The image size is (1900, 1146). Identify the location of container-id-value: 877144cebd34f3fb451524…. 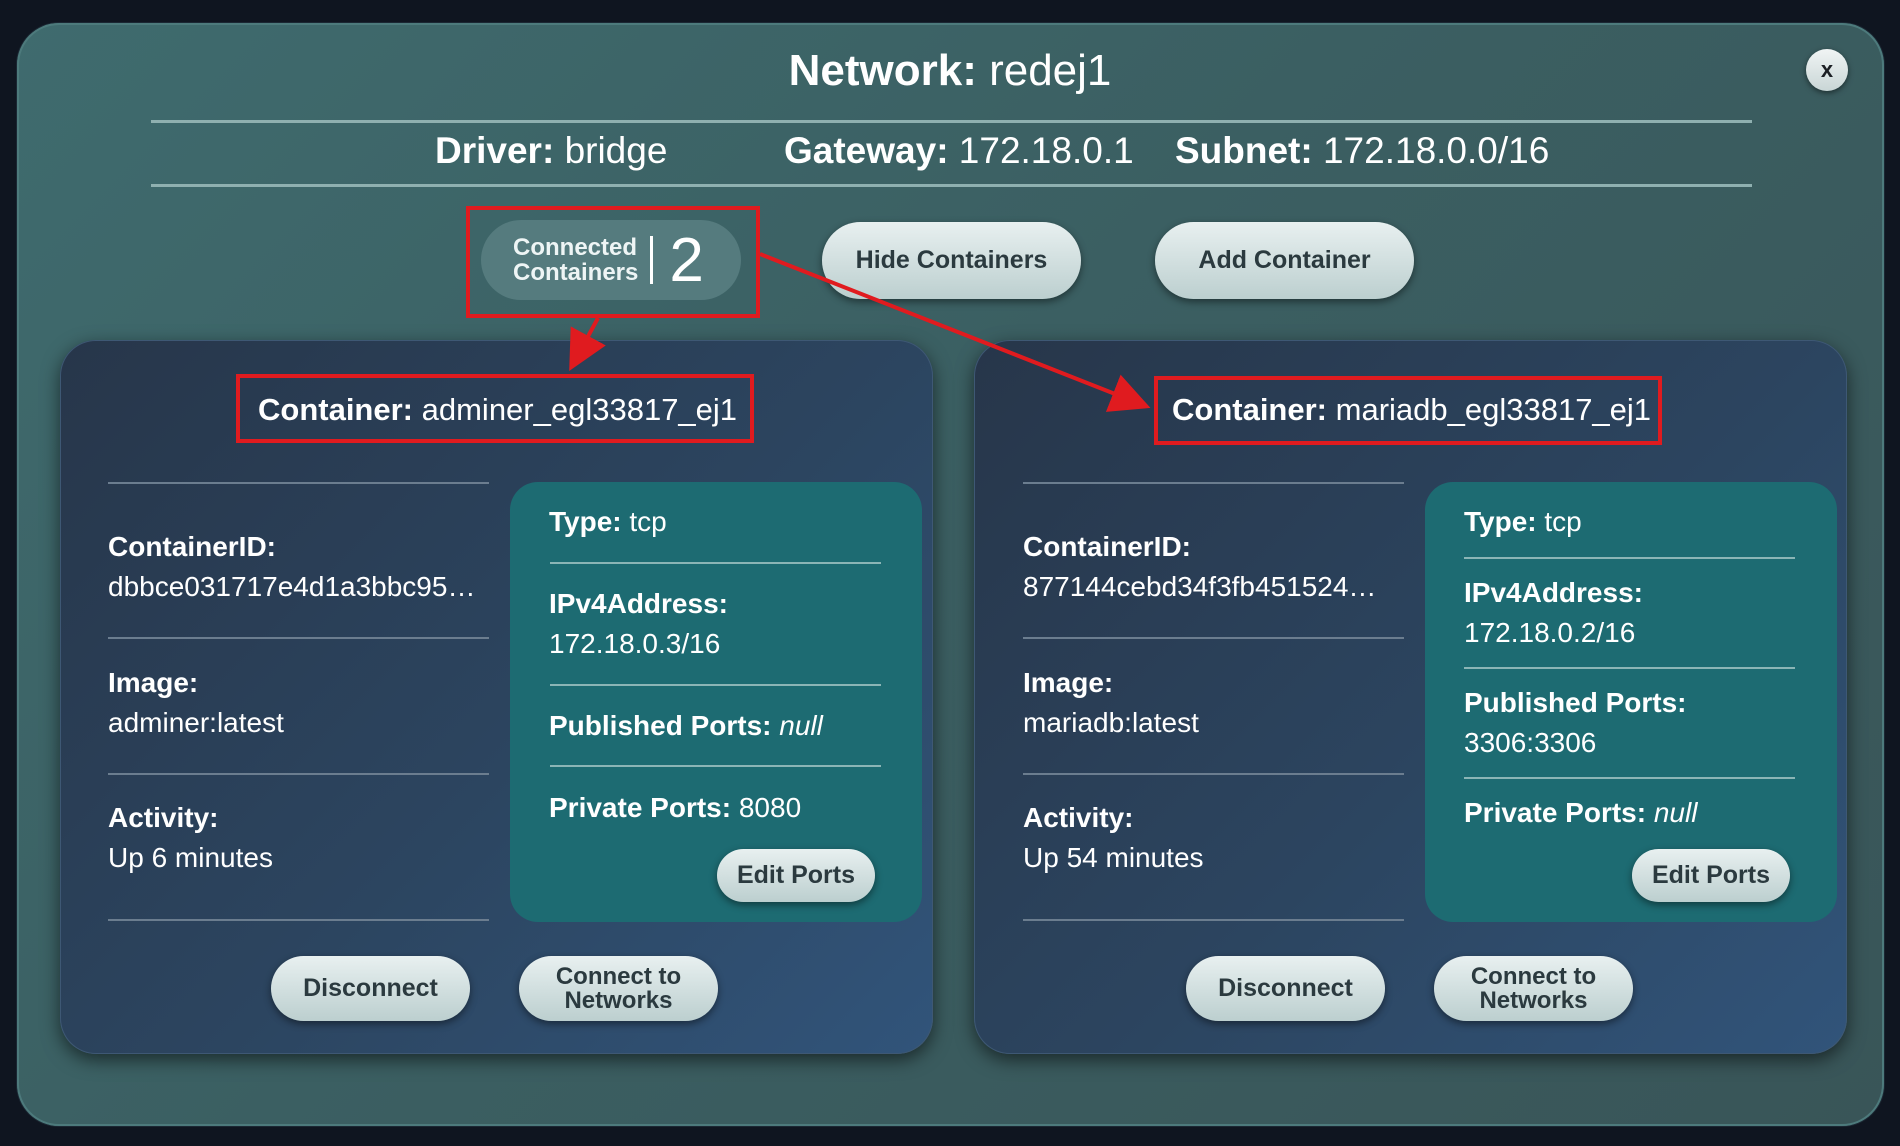
(1200, 586).